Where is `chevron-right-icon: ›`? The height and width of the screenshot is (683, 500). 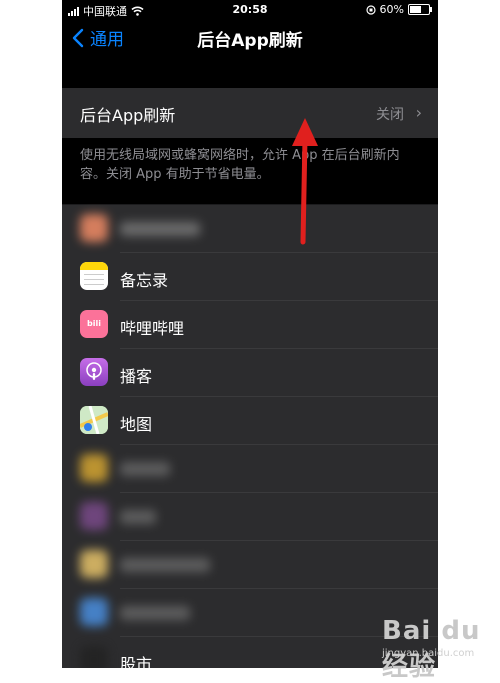 chevron-right-icon: › is located at coordinates (418, 112).